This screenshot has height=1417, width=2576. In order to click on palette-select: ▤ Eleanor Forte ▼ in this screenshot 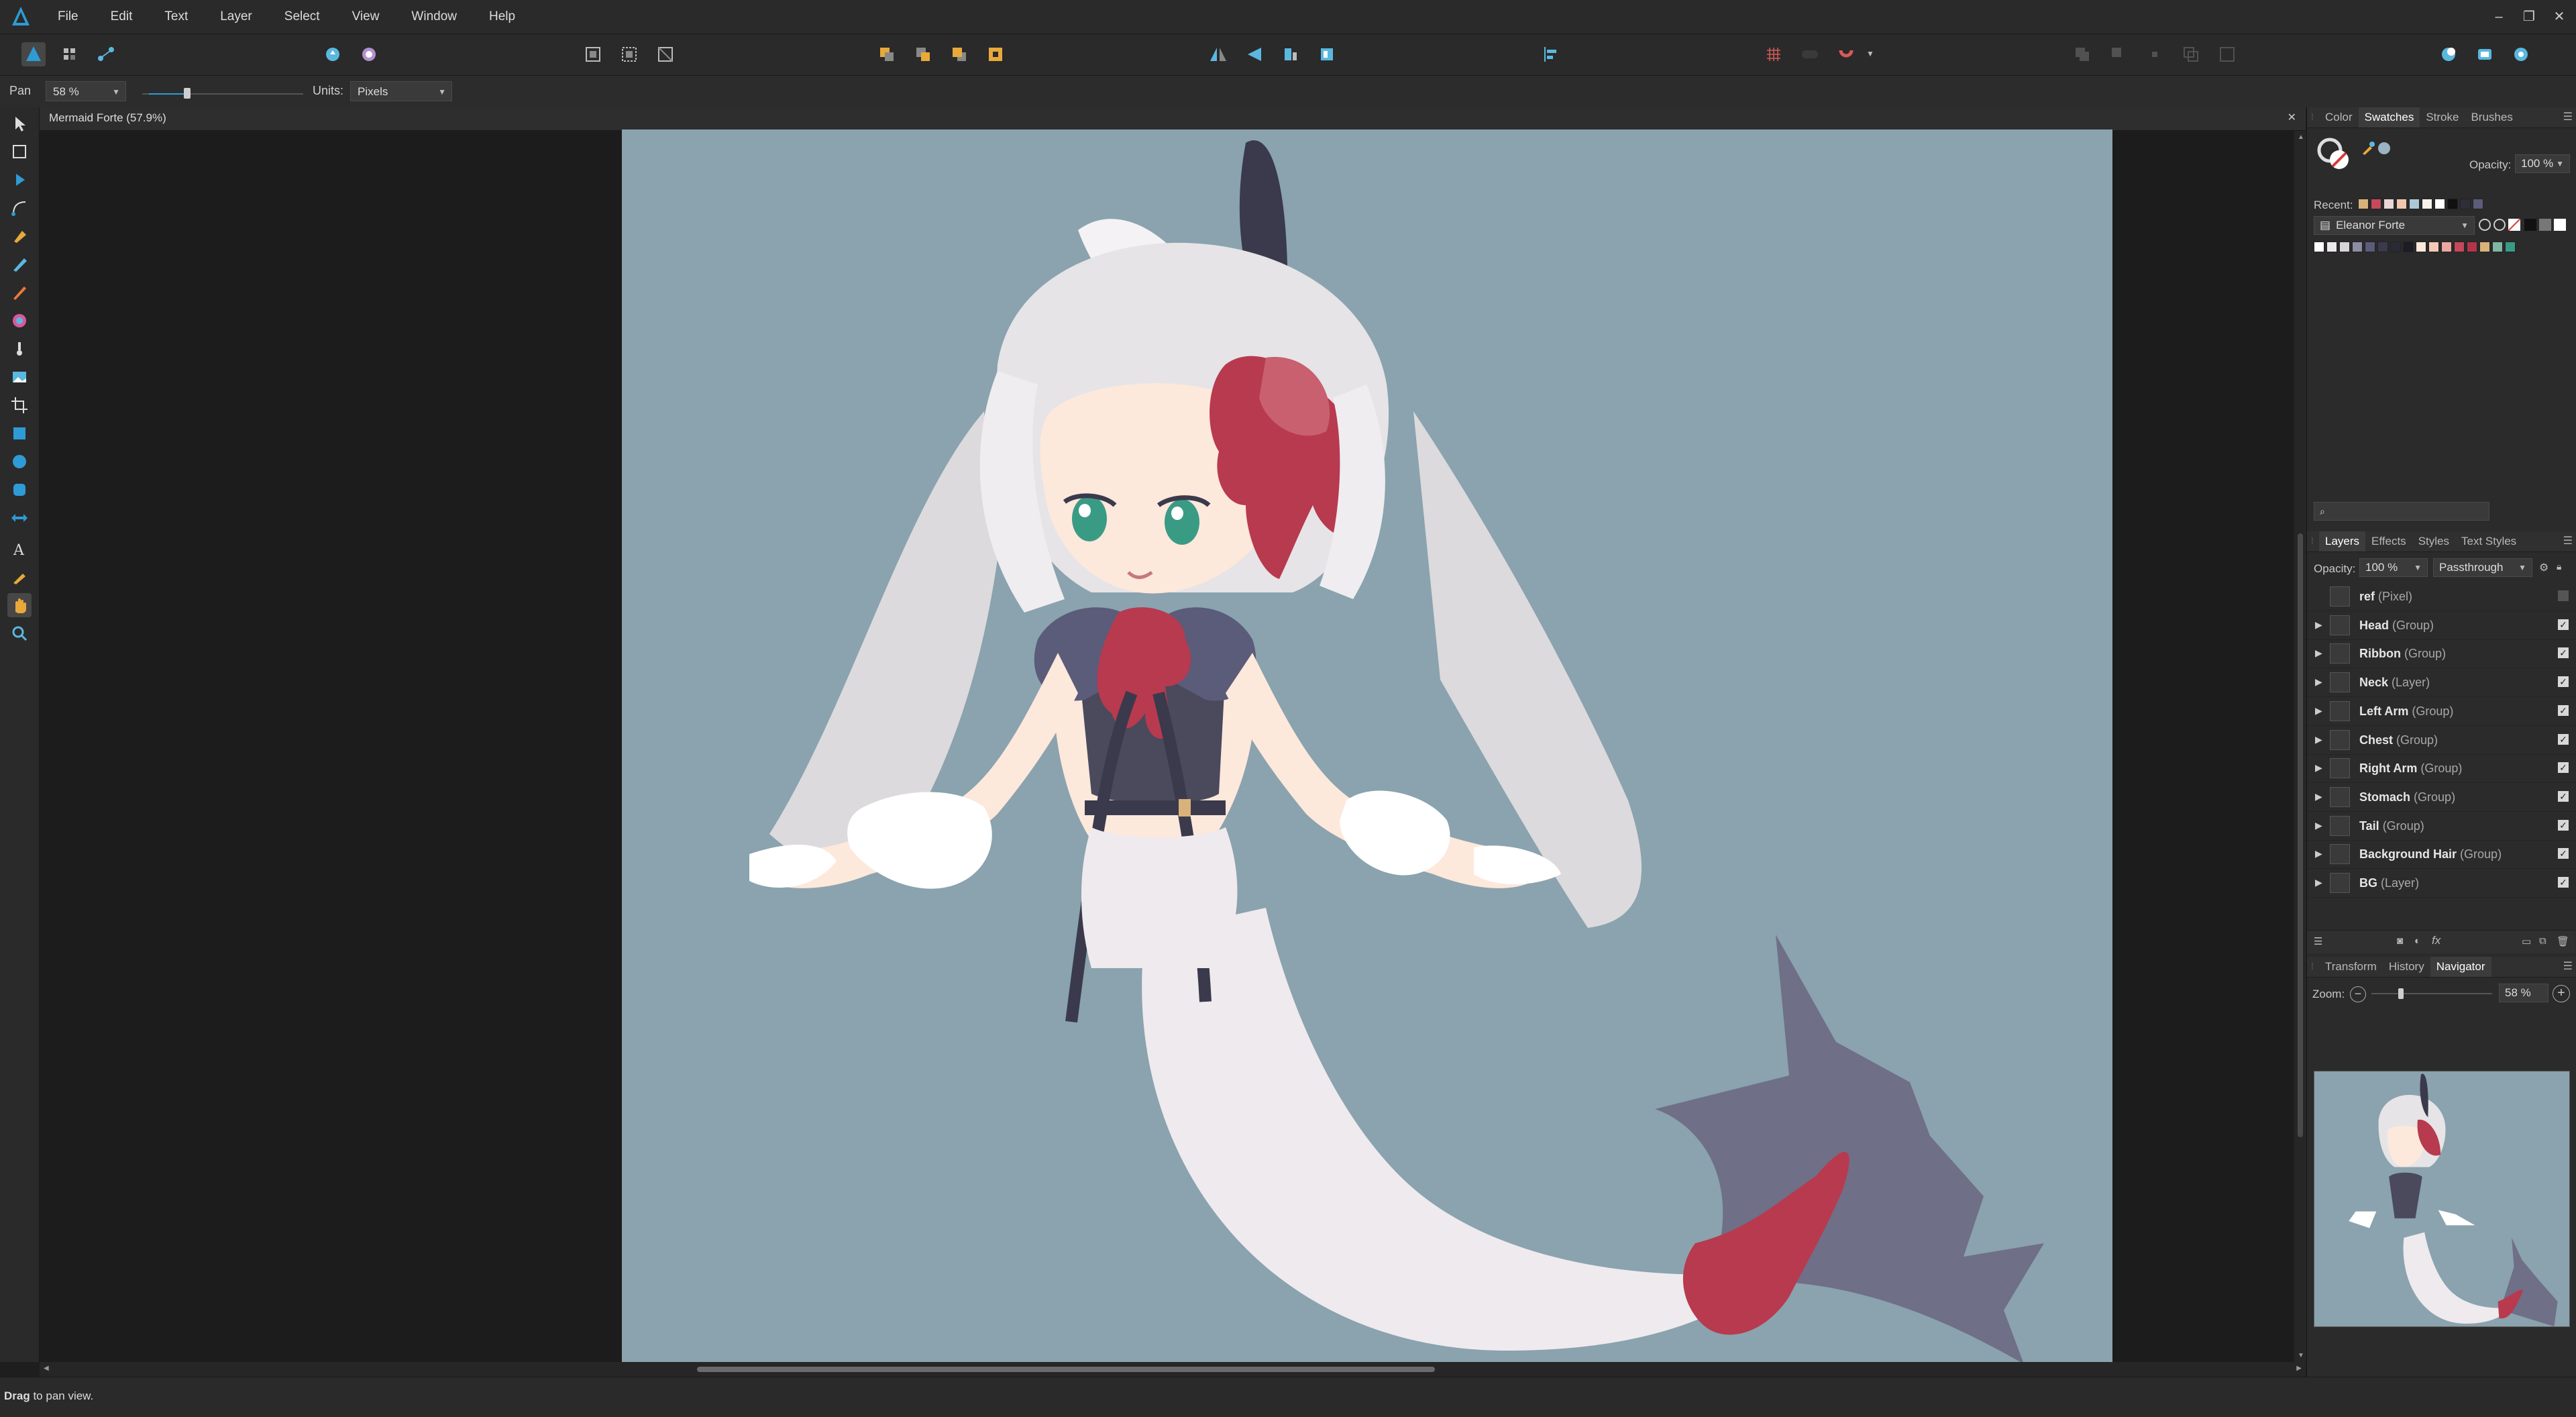, I will do `click(2394, 225)`.